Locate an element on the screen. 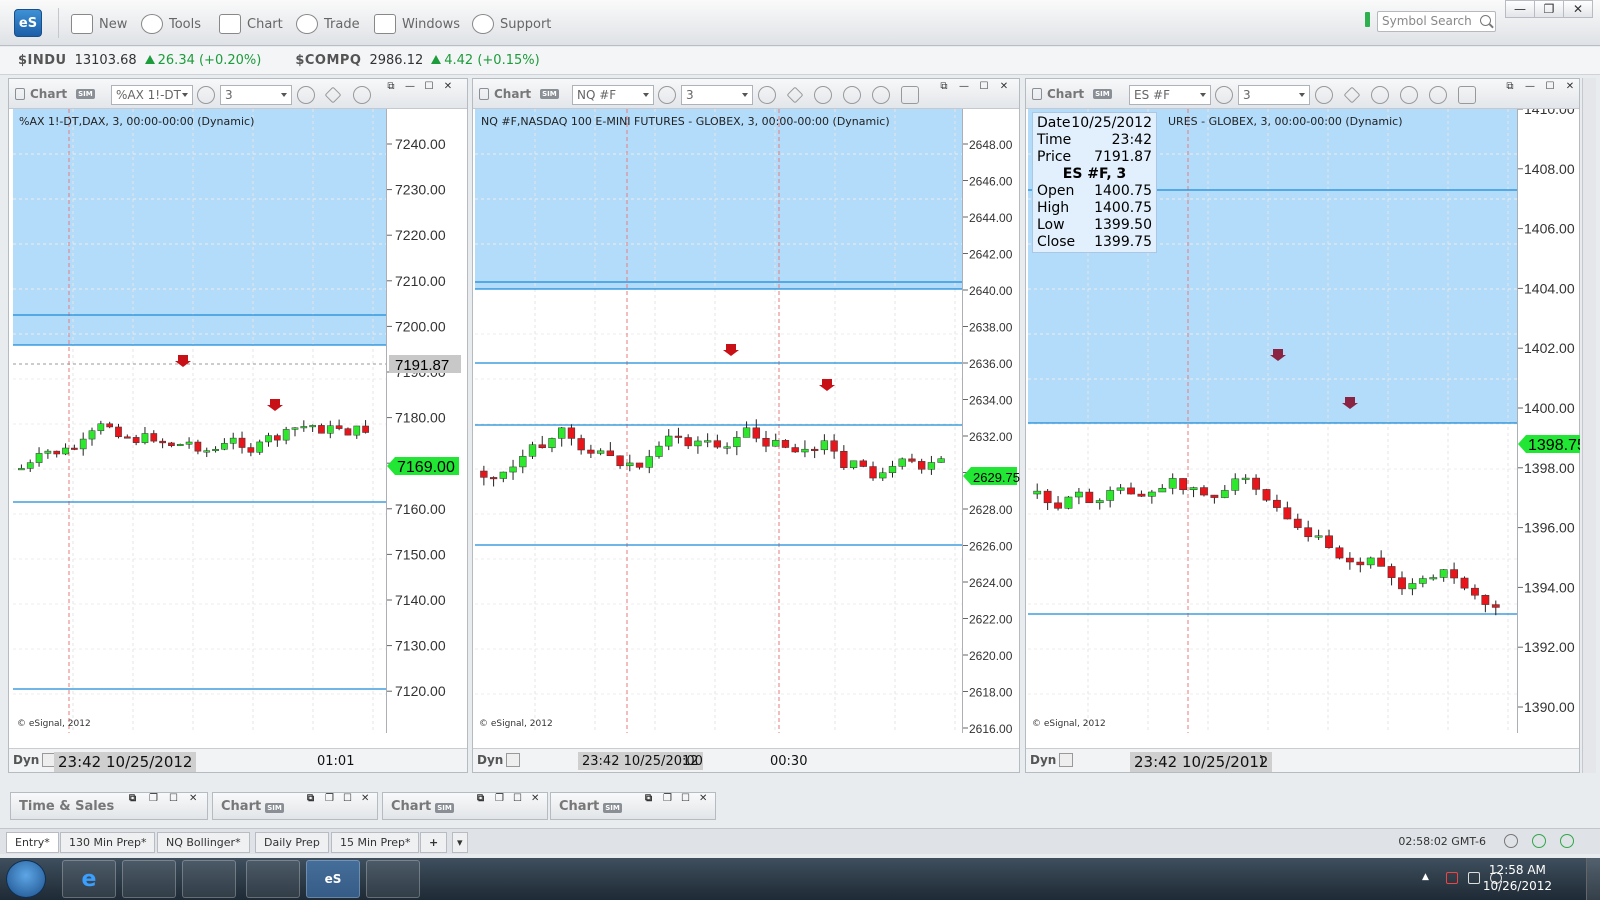 This screenshot has width=1600, height=900. start-button is located at coordinates (26, 879).